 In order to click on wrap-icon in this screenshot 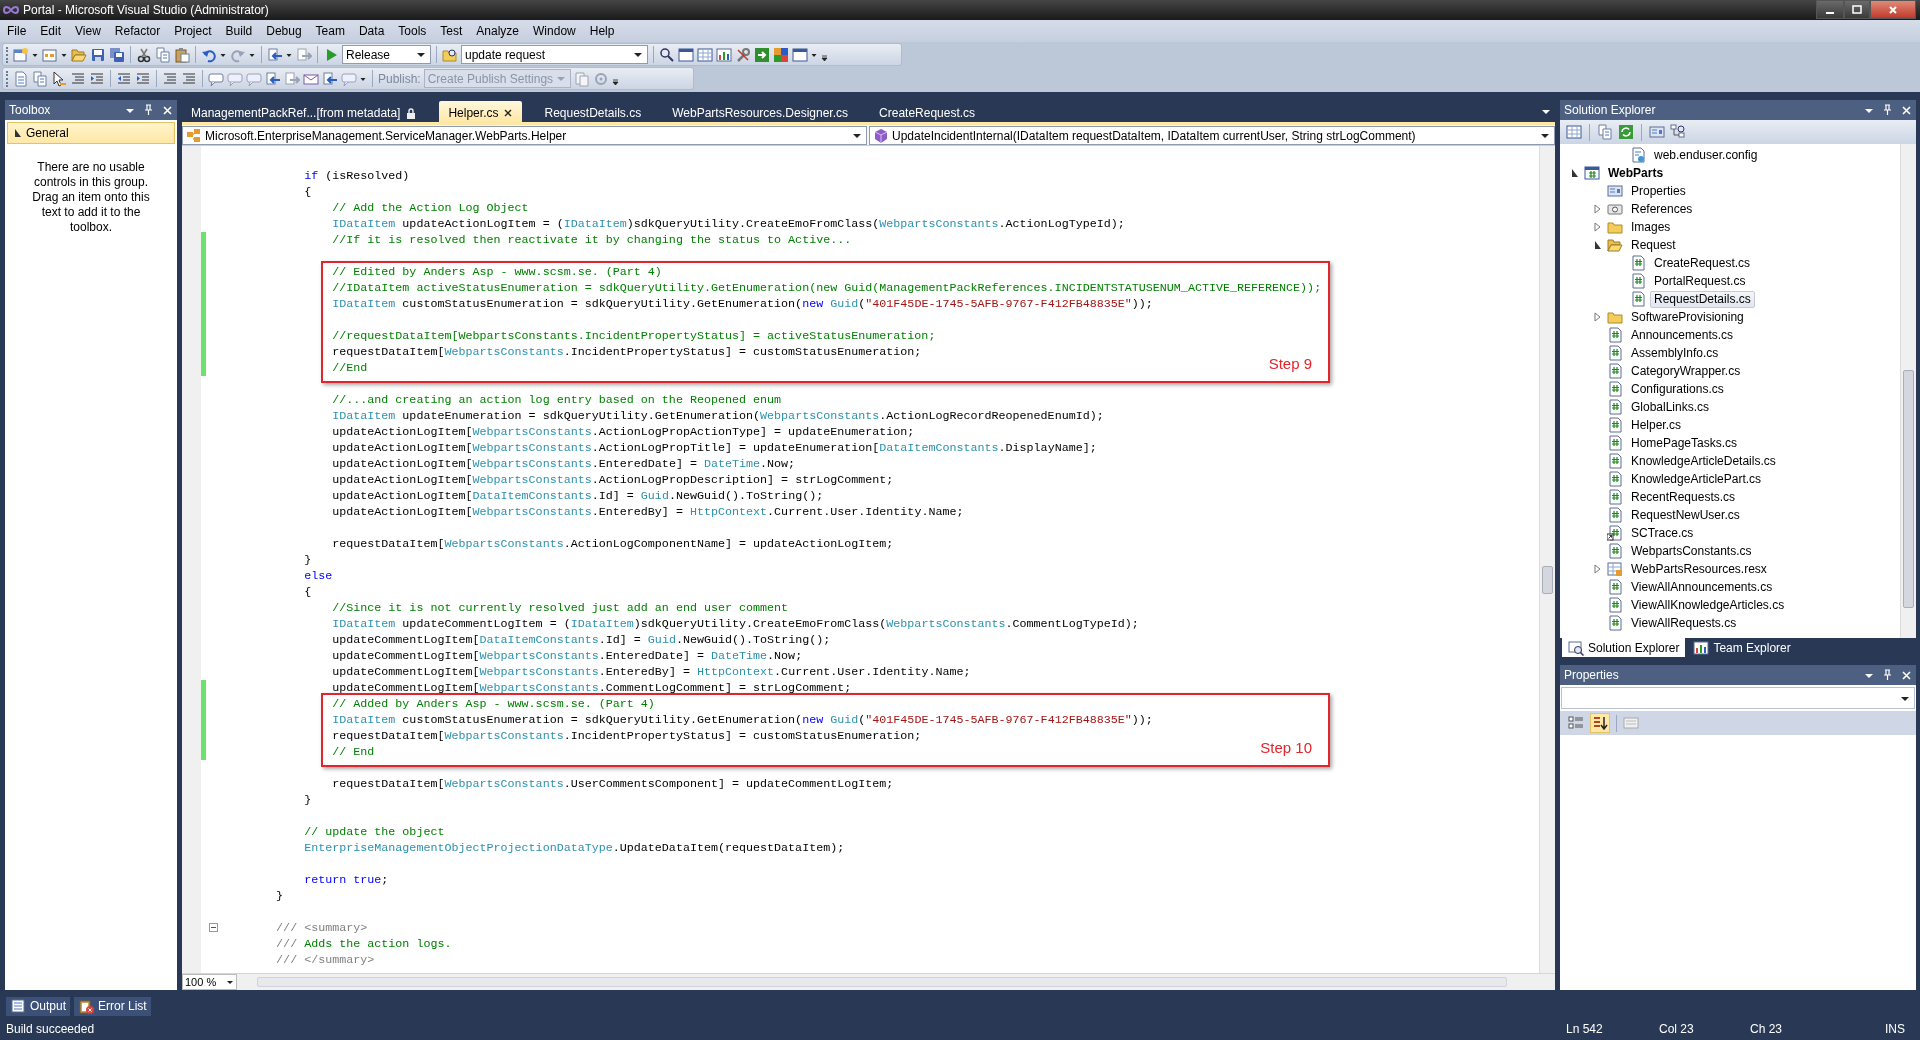, I will do `click(189, 78)`.